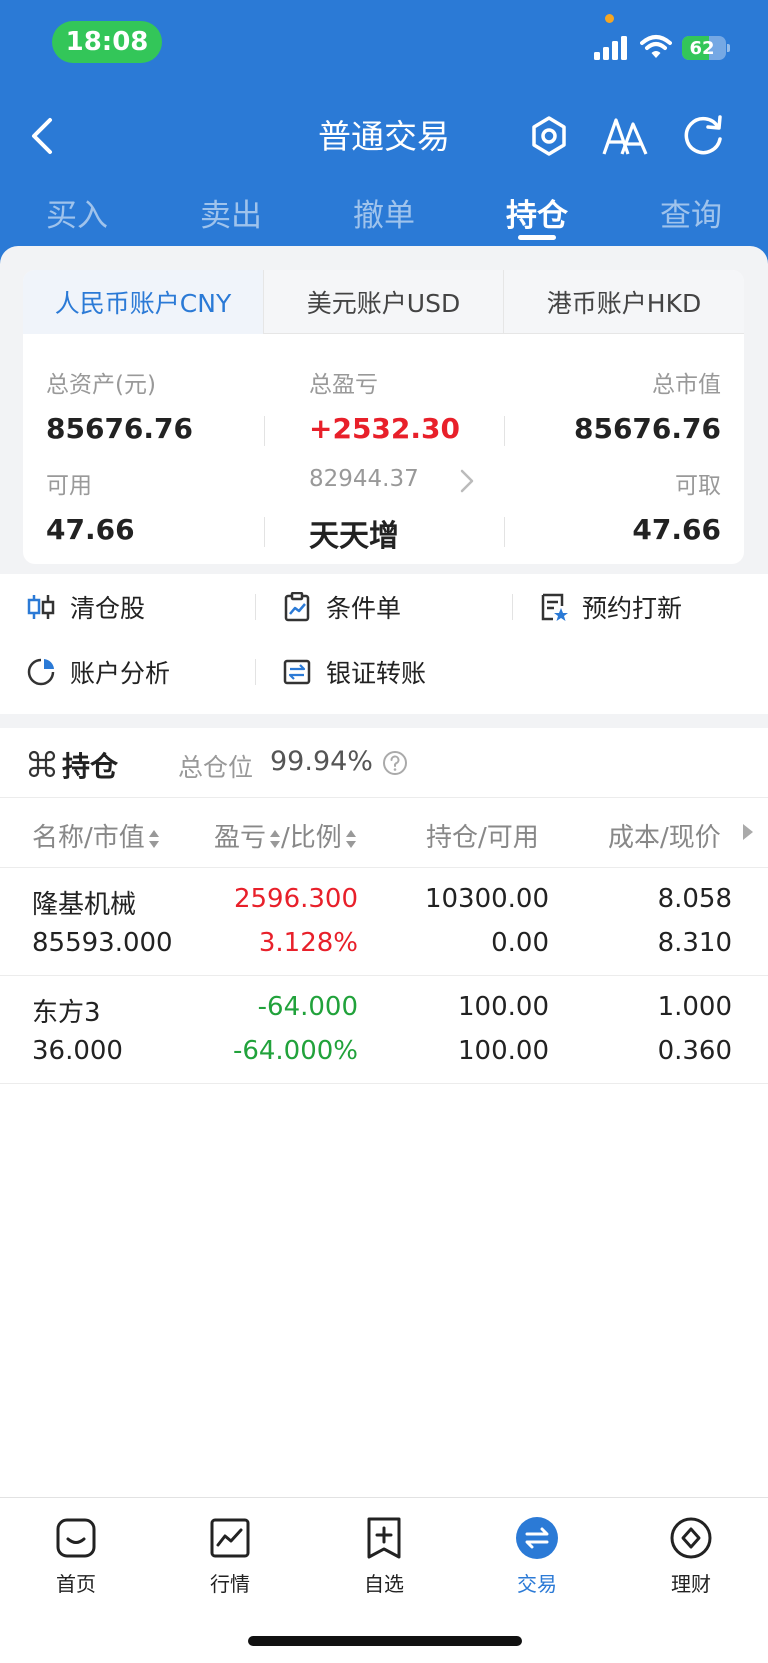  What do you see at coordinates (42, 764) in the screenshot?
I see `command-icon` at bounding box center [42, 764].